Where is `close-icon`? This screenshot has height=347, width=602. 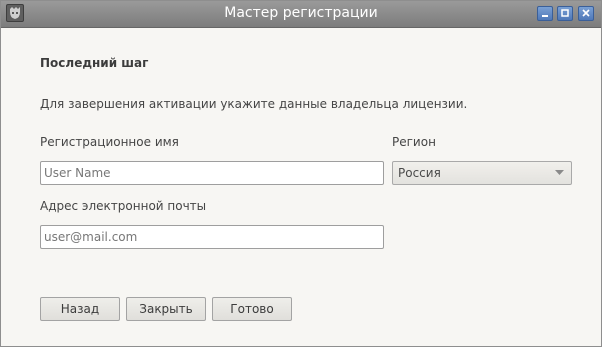 close-icon is located at coordinates (586, 13).